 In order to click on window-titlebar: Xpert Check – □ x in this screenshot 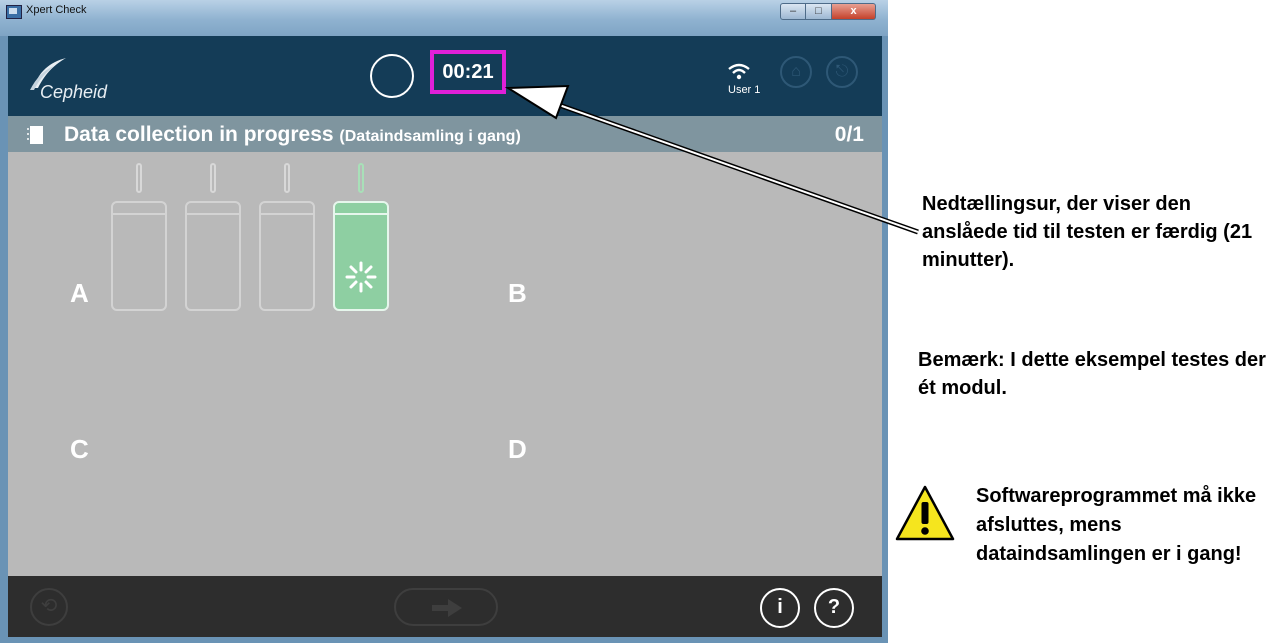, I will do `click(444, 18)`.